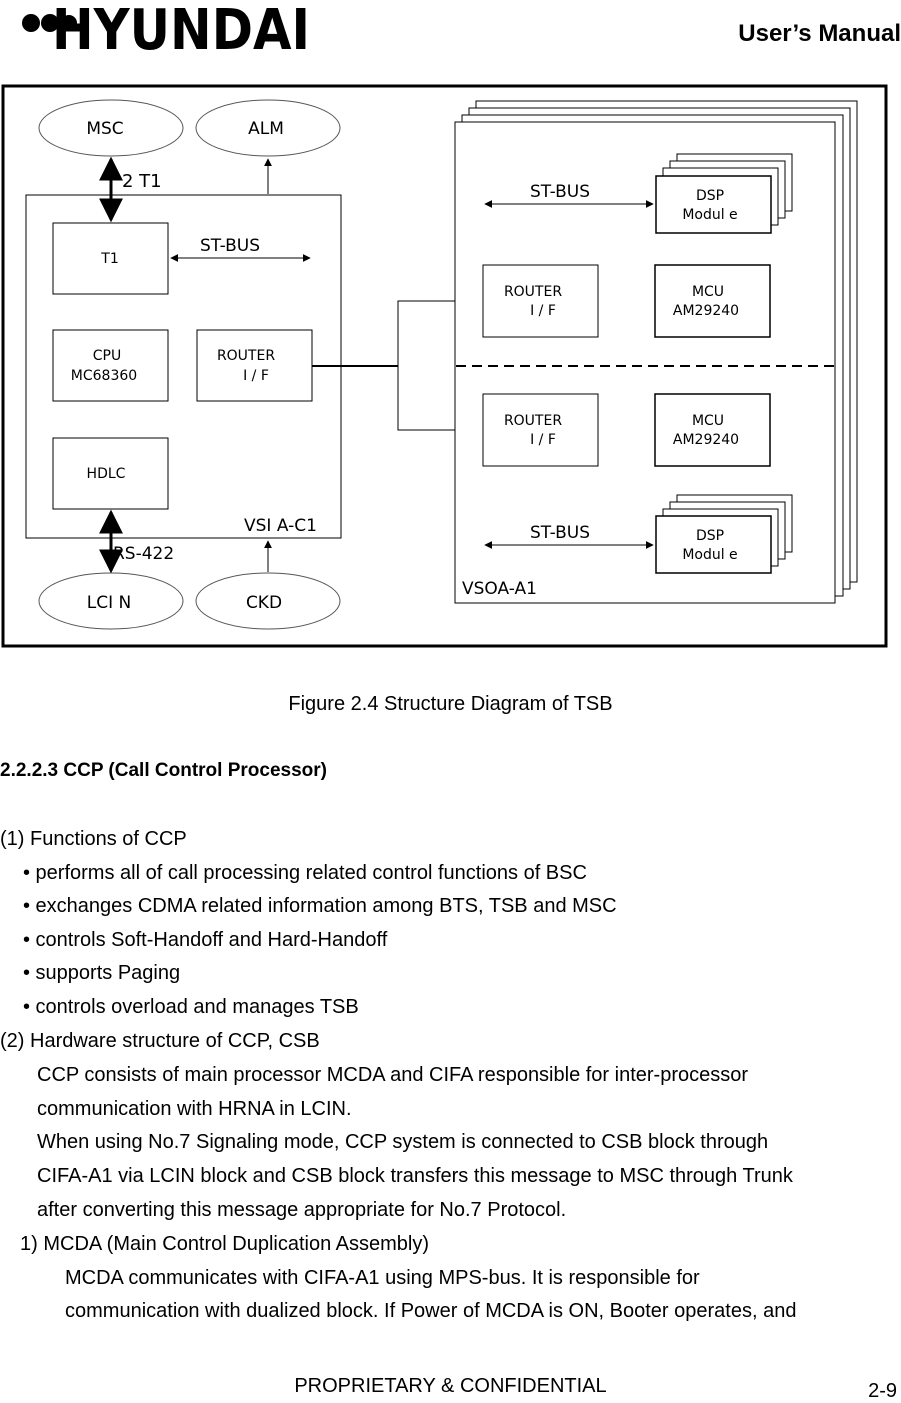 The image size is (901, 1403). Describe the element at coordinates (183, 366) in the screenshot. I see `vsia-board` at that location.